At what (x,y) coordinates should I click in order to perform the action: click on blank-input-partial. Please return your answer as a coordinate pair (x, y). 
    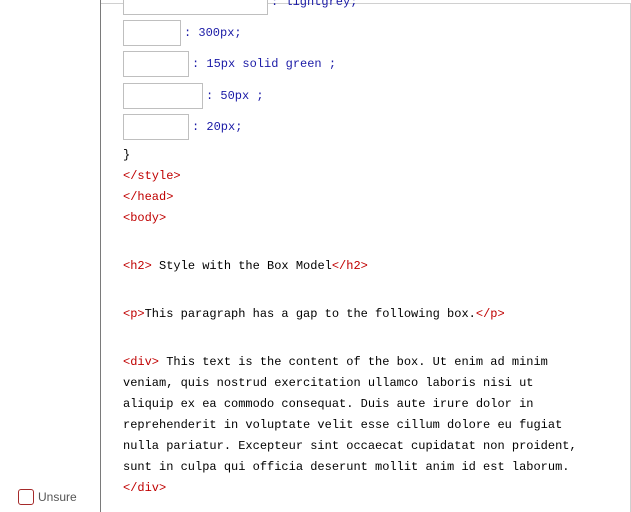
    Looking at the image, I should click on (195, 7).